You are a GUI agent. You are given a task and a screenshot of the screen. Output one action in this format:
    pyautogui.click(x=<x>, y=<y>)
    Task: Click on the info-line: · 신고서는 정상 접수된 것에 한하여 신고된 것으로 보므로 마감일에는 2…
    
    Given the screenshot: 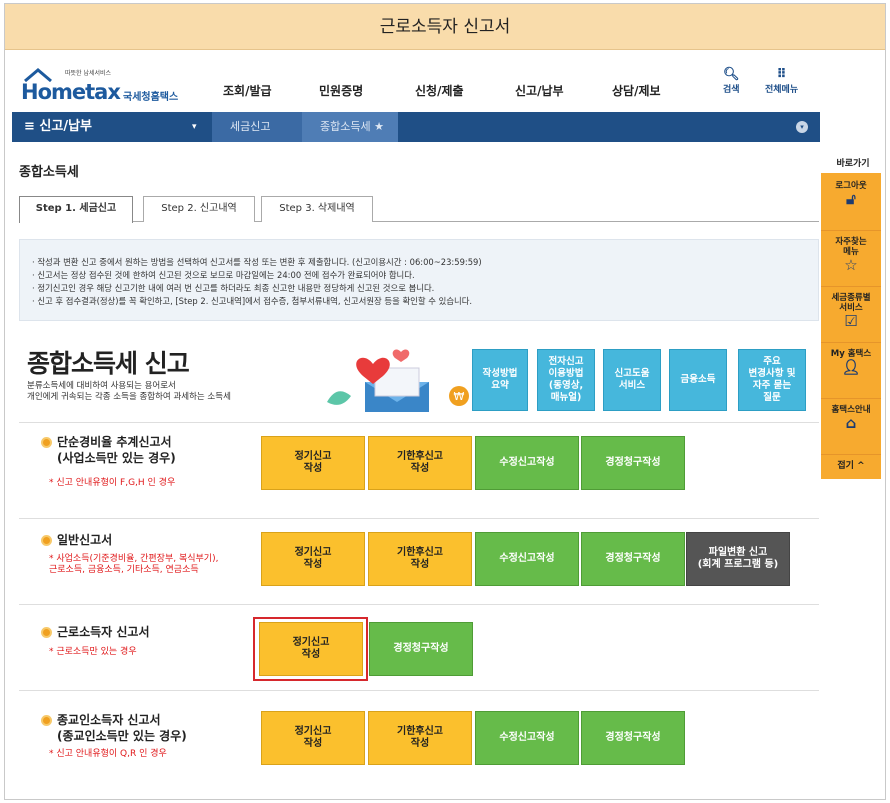 What is the action you would take?
    pyautogui.click(x=223, y=275)
    